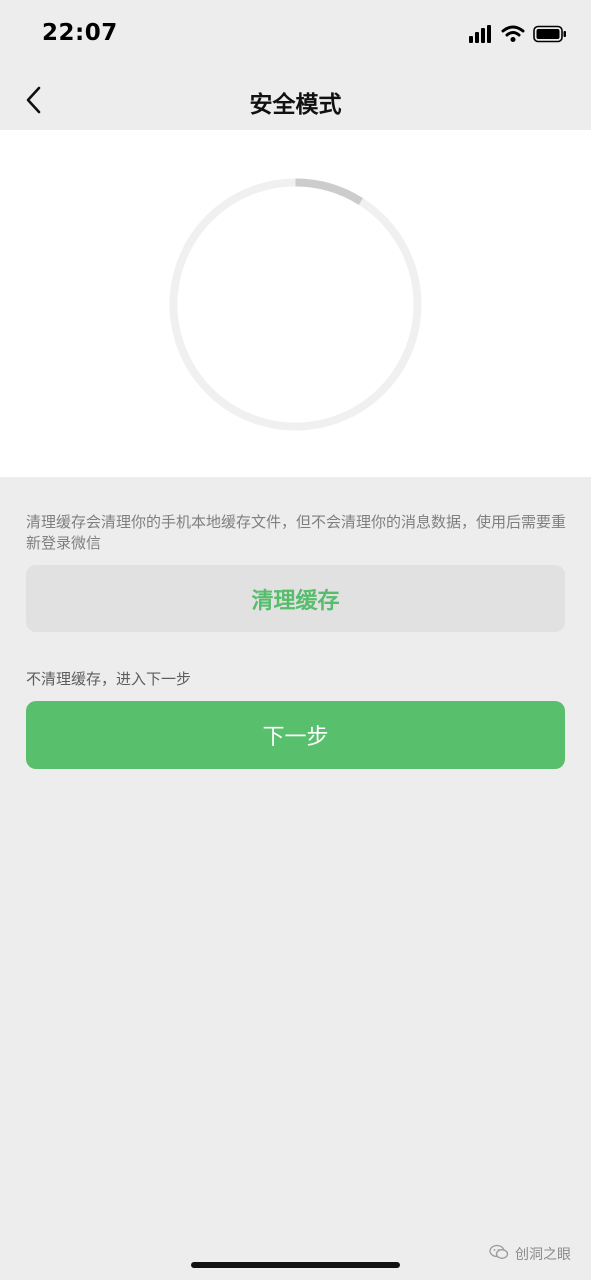 The image size is (591, 1280). I want to click on progress-track, so click(295, 304).